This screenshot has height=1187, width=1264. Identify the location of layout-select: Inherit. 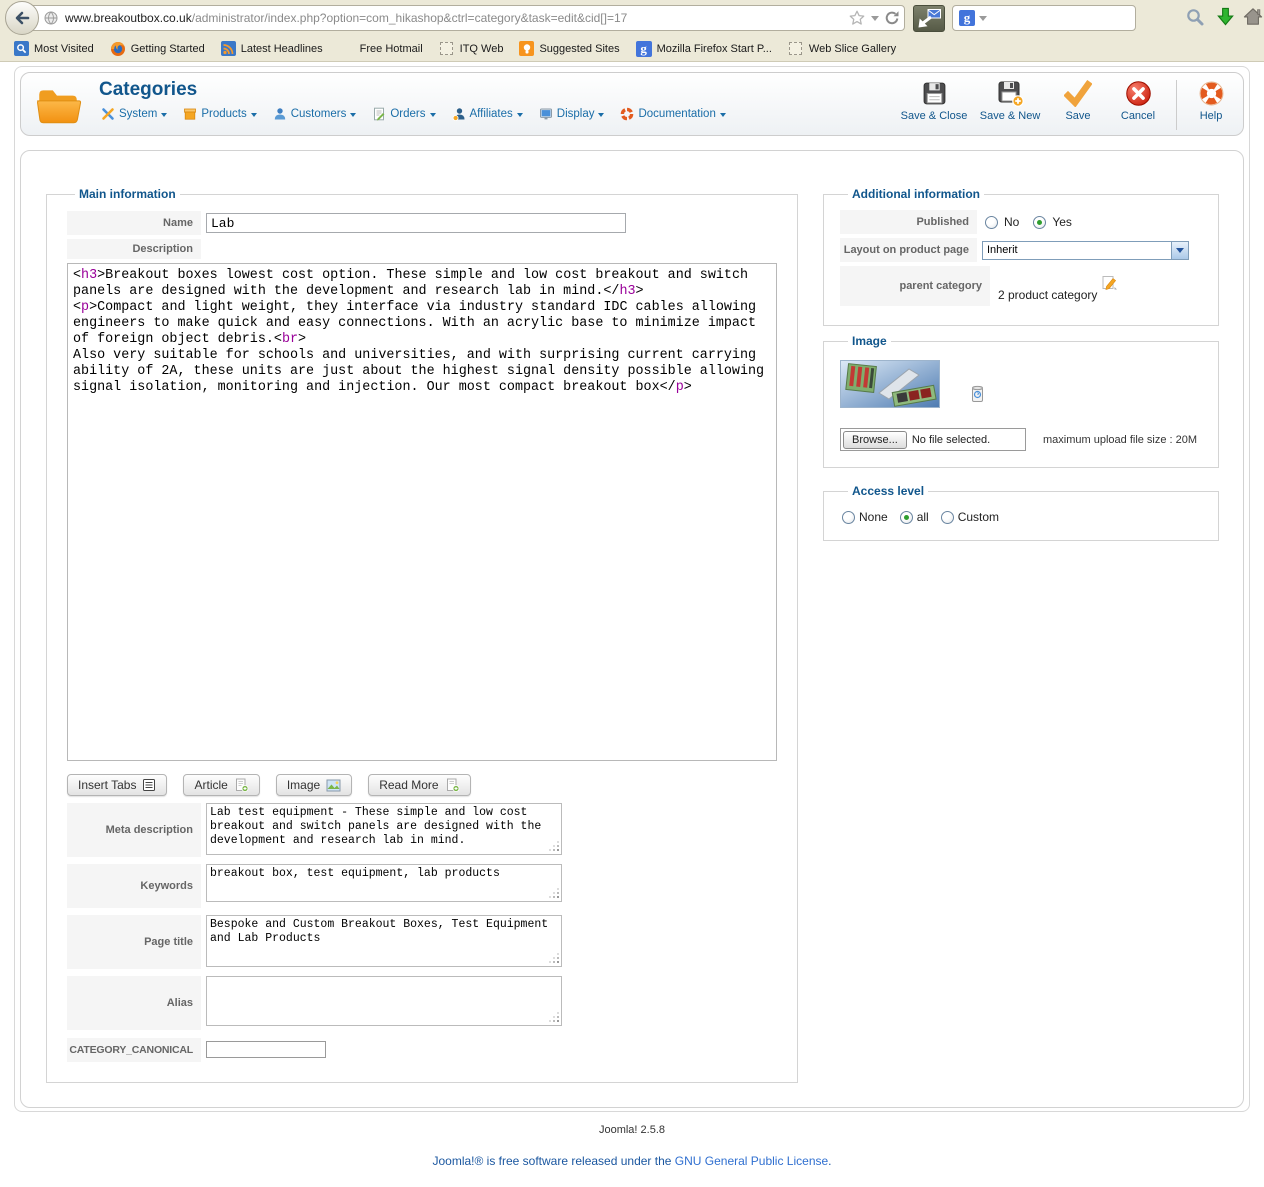
(1085, 250).